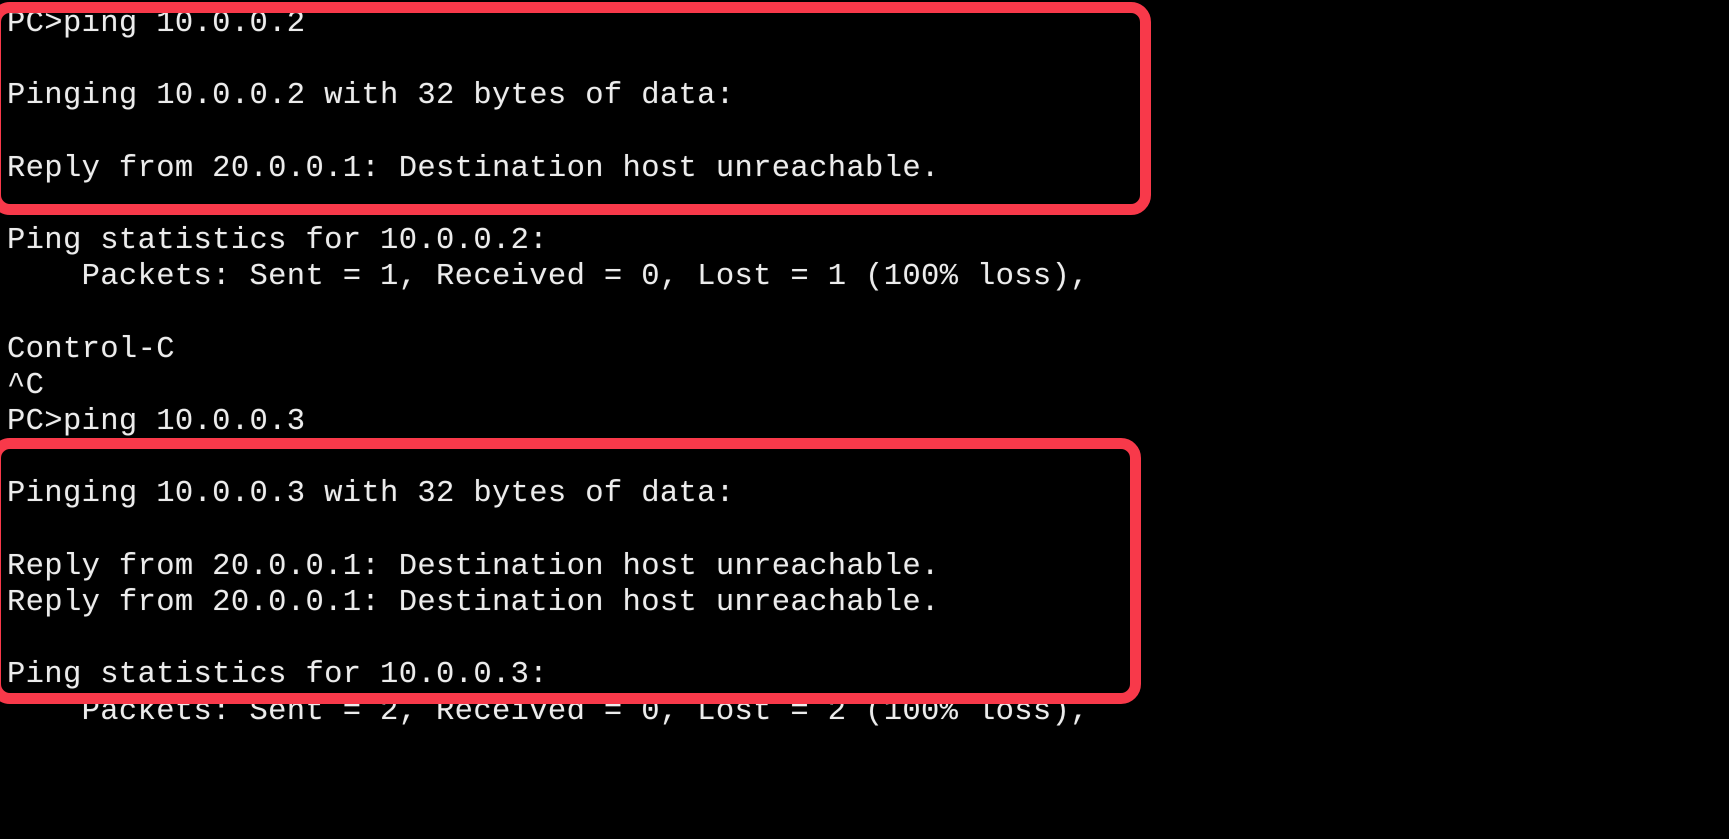  What do you see at coordinates (371, 494) in the screenshot?
I see `console-line: Pinging 10.0.0.3 with 32 bytes of data:` at bounding box center [371, 494].